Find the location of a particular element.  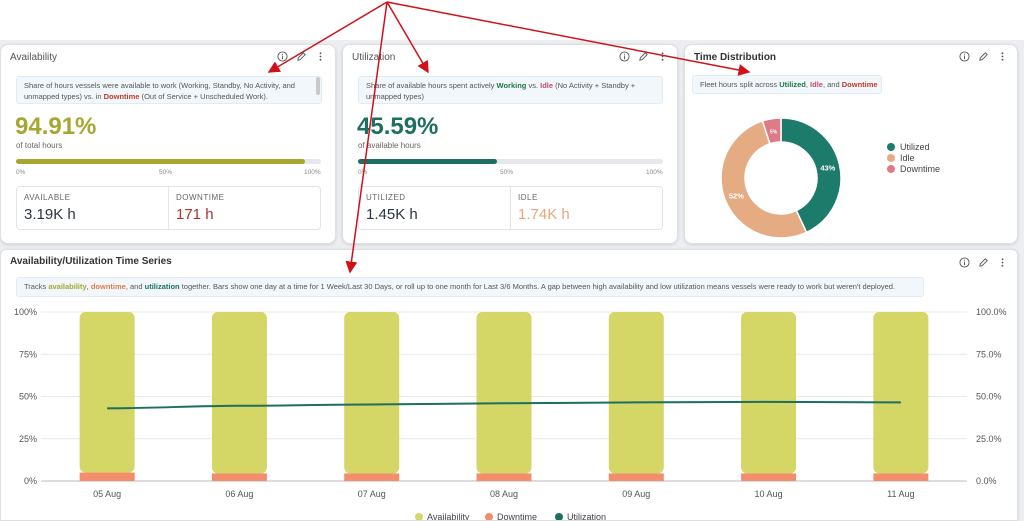

legend-label: Availability is located at coordinates (448, 516).